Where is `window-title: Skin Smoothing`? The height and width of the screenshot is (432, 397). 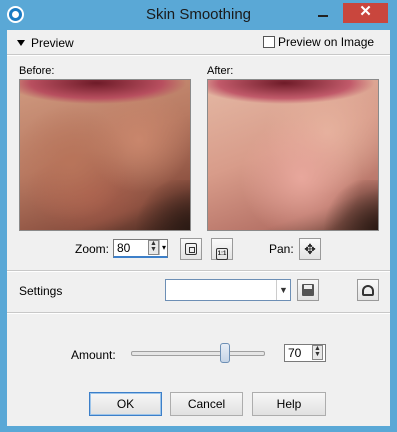
window-title: Skin Smoothing is located at coordinates (198, 14).